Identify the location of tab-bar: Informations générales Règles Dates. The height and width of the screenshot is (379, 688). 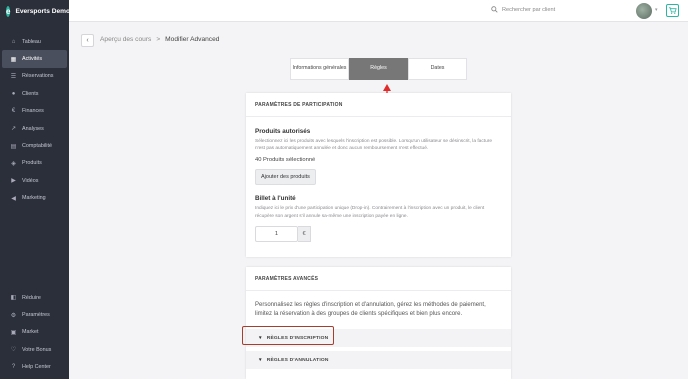
(378, 69).